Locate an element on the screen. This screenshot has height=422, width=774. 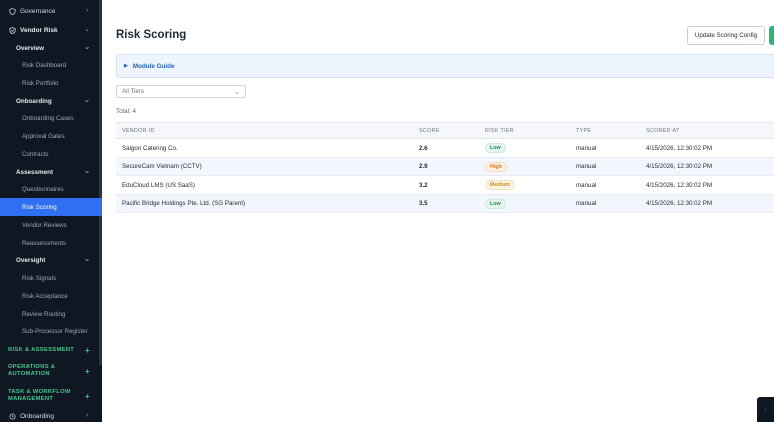
sidebar-section-label: OPERATIONS & AUTOMATION is located at coordinates (32, 370).